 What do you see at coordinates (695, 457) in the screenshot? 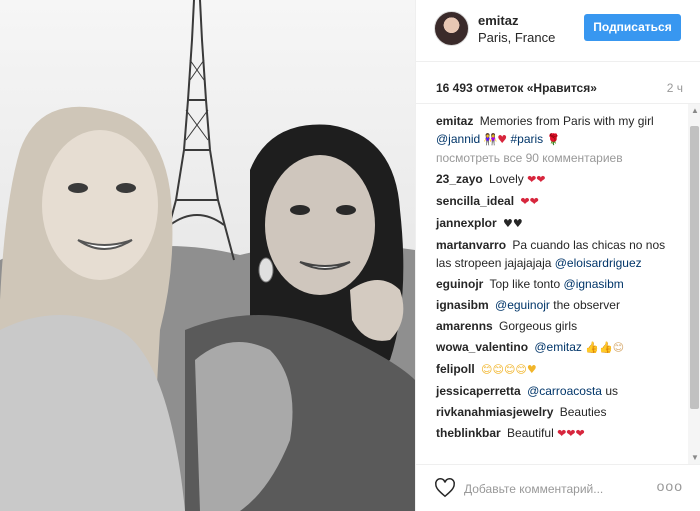
I see `scroll-down-arrow: ▼` at bounding box center [695, 457].